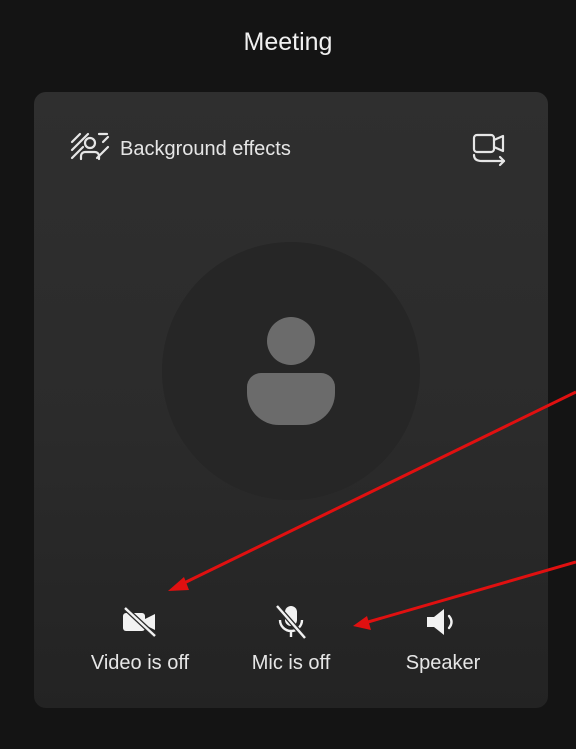 The height and width of the screenshot is (749, 576). Describe the element at coordinates (140, 663) in the screenshot. I see `video-toggle-label: Video is off` at that location.